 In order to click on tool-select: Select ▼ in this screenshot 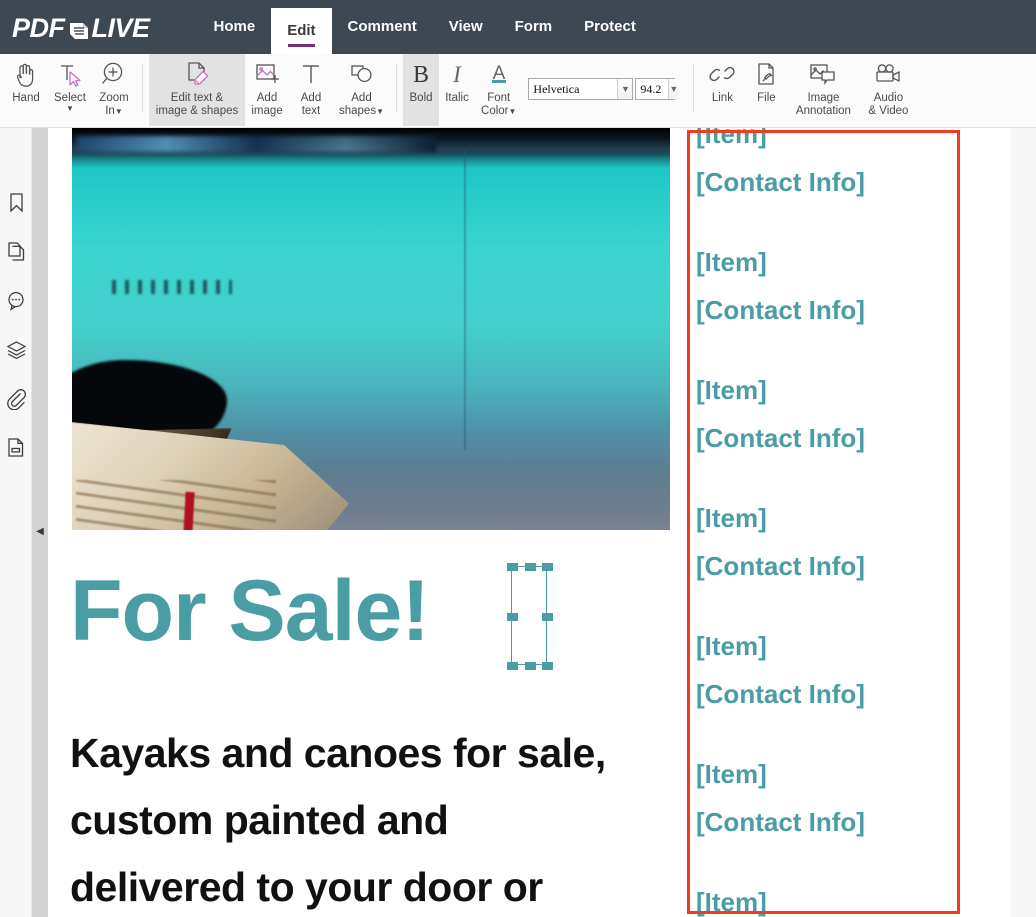, I will do `click(70, 90)`.